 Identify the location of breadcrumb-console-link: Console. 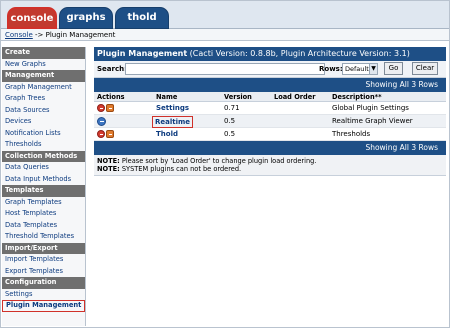
(19, 35).